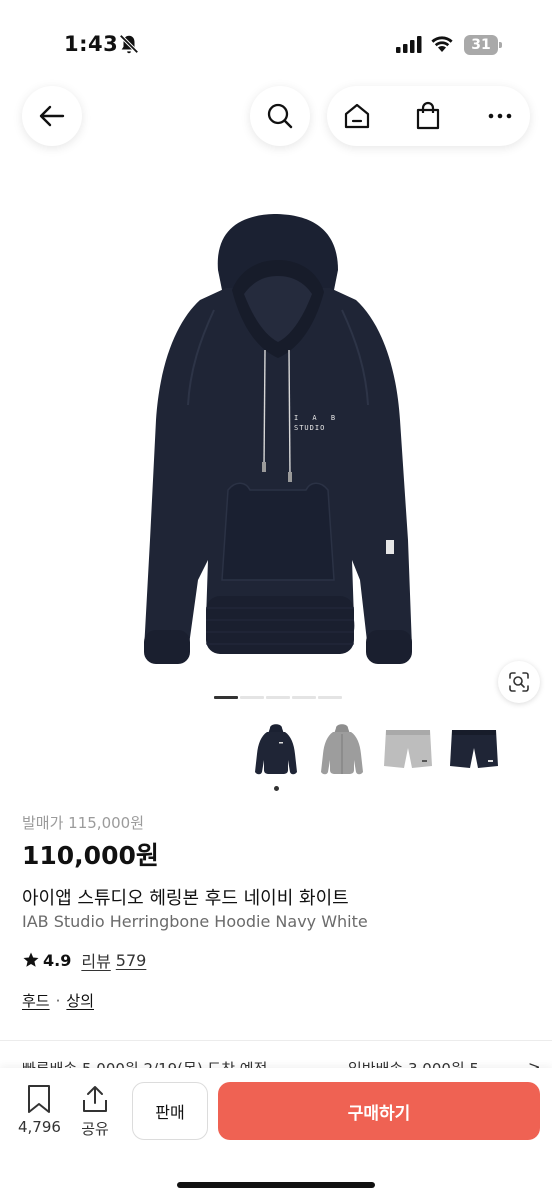 This screenshot has width=552, height=1200. I want to click on cellular-signal-icon, so click(409, 44).